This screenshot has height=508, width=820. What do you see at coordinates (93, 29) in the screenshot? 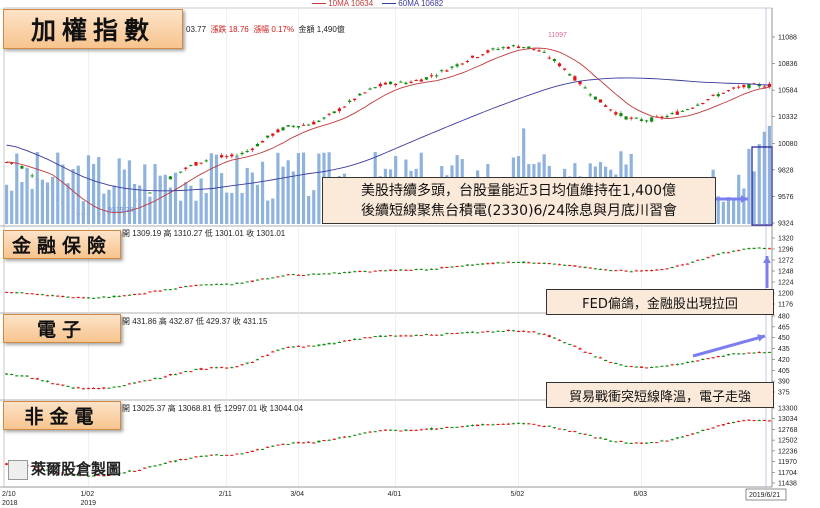
I see `panel-tag-taiex: 加權指數` at bounding box center [93, 29].